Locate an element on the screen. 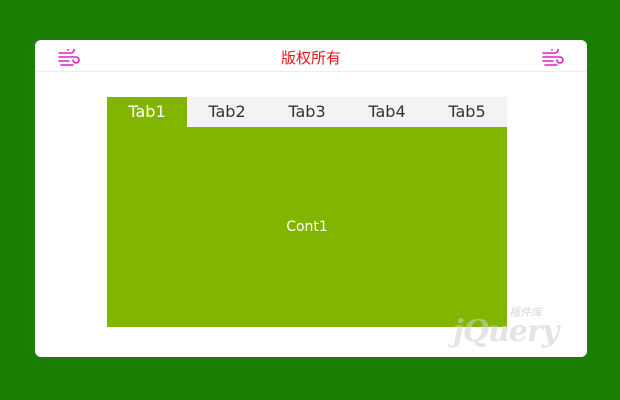 The width and height of the screenshot is (620, 400). tab-3: Tab3 is located at coordinates (307, 112).